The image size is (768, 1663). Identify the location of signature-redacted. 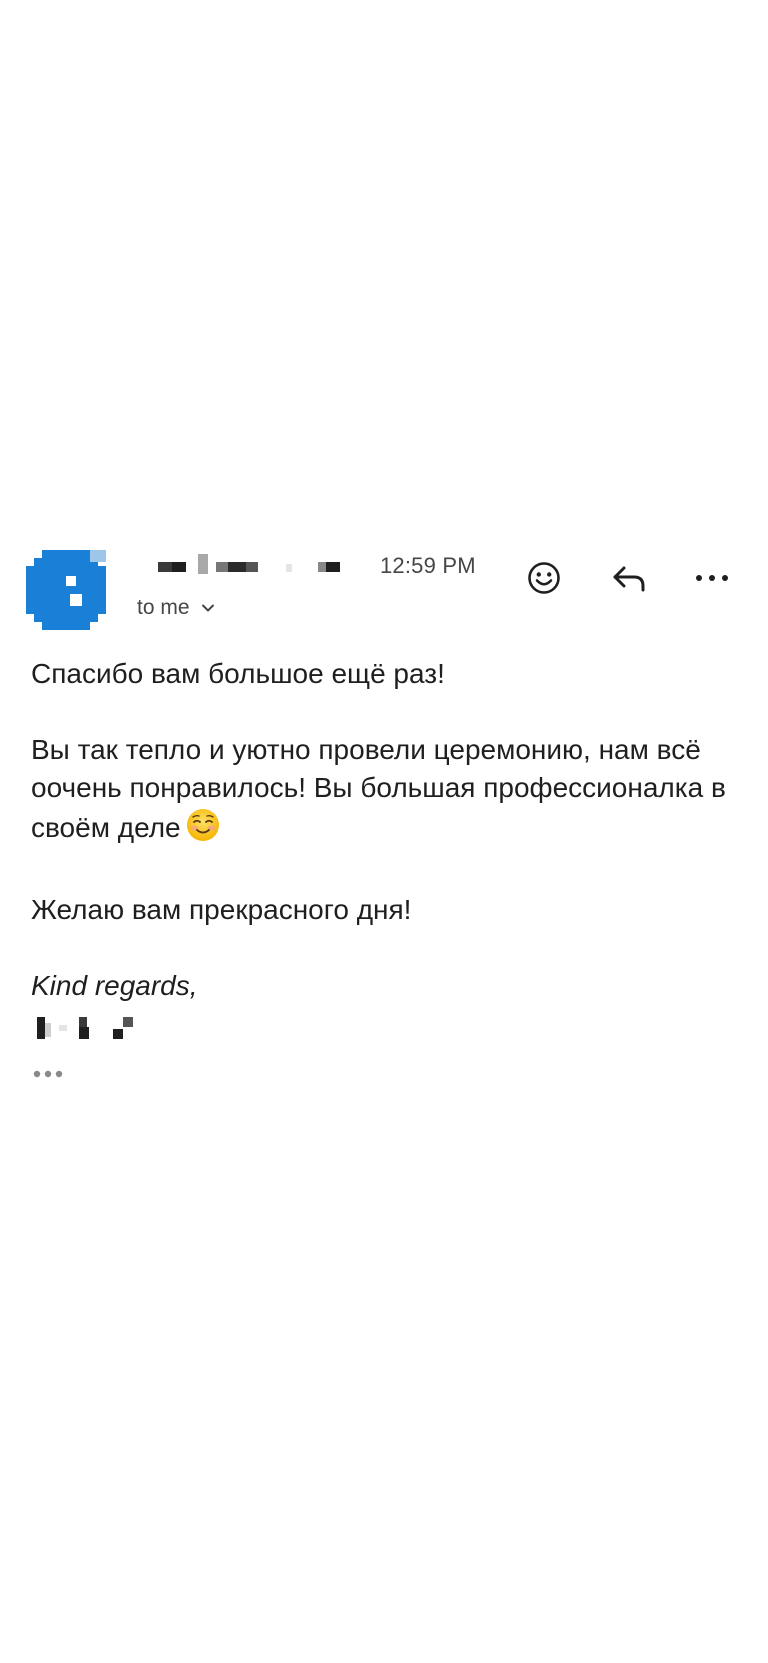
(86, 1026).